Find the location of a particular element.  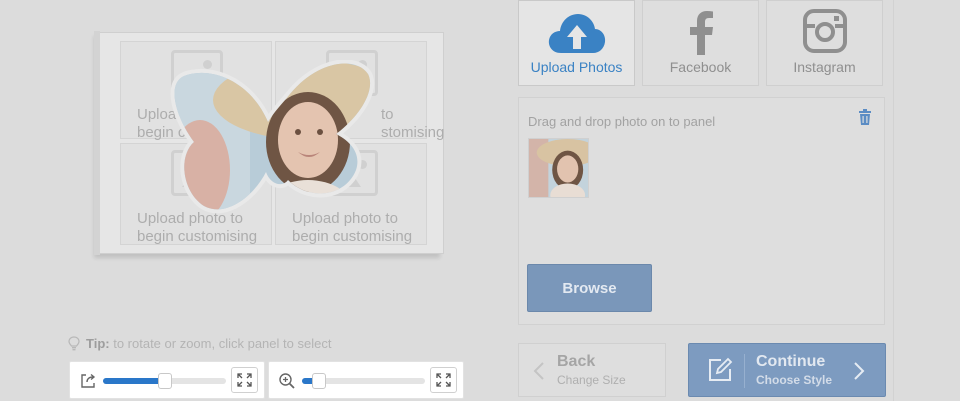

trash-icon is located at coordinates (865, 117).